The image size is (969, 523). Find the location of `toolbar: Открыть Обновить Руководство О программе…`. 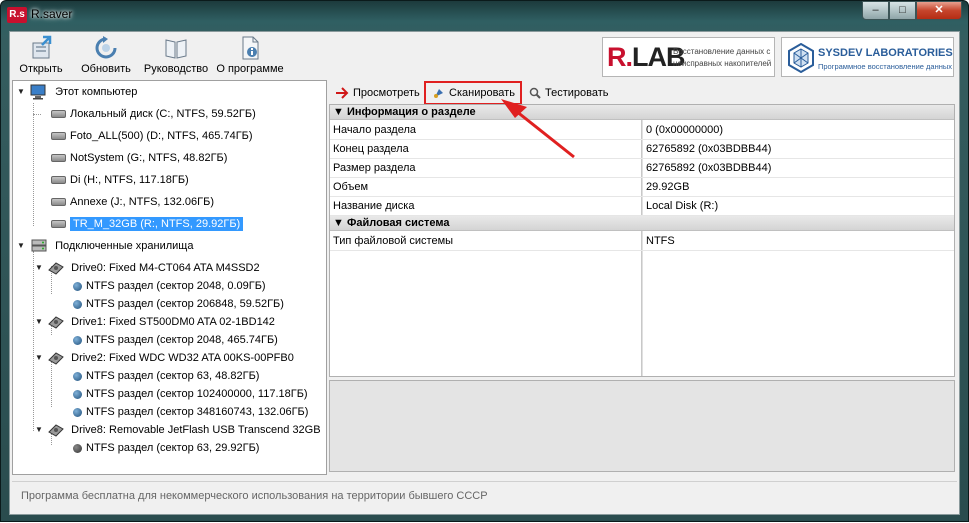

toolbar: Открыть Обновить Руководство О программе… is located at coordinates (484, 56).